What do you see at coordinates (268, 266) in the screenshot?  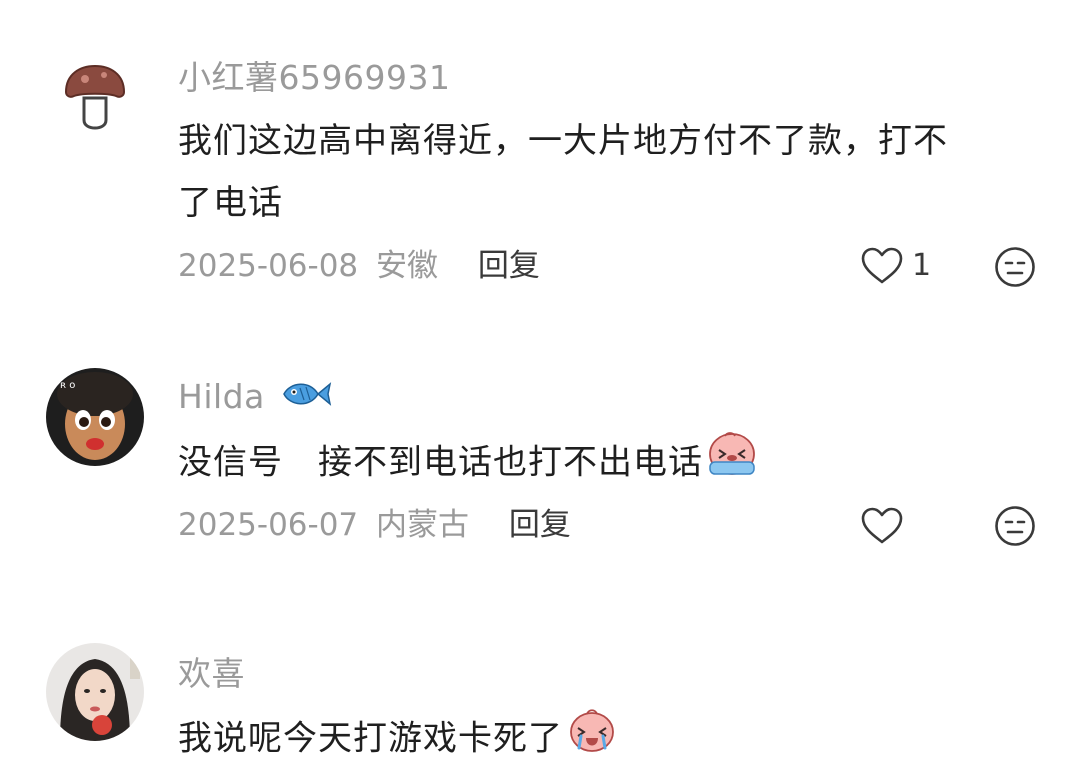 I see `comment-date: 2025-06-08` at bounding box center [268, 266].